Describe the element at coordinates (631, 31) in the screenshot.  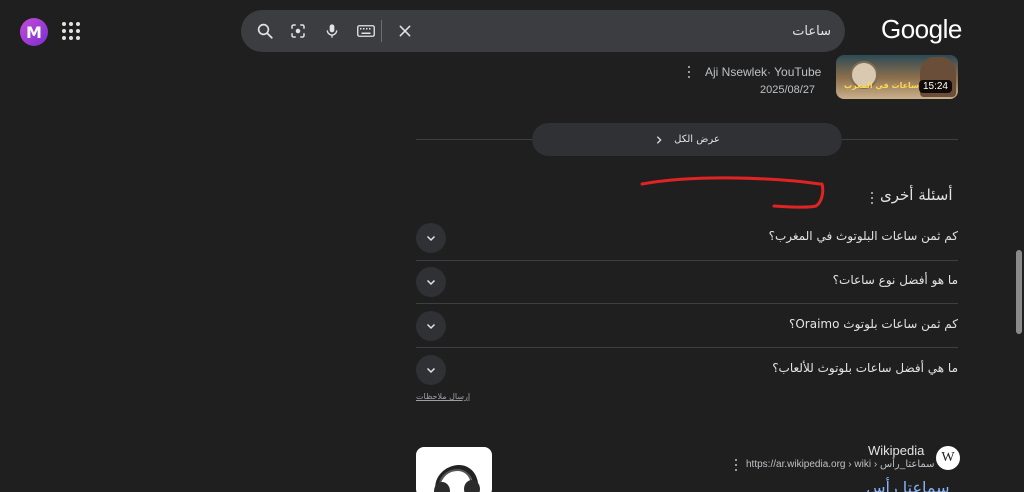
I see `search-input` at that location.